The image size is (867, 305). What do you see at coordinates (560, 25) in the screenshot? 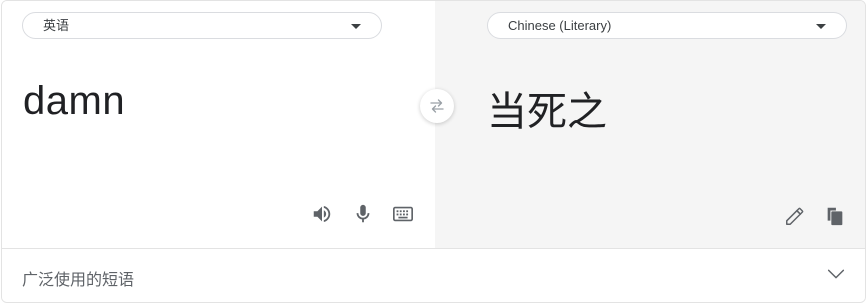
I see `target-language-label: Chinese (Literary)` at bounding box center [560, 25].